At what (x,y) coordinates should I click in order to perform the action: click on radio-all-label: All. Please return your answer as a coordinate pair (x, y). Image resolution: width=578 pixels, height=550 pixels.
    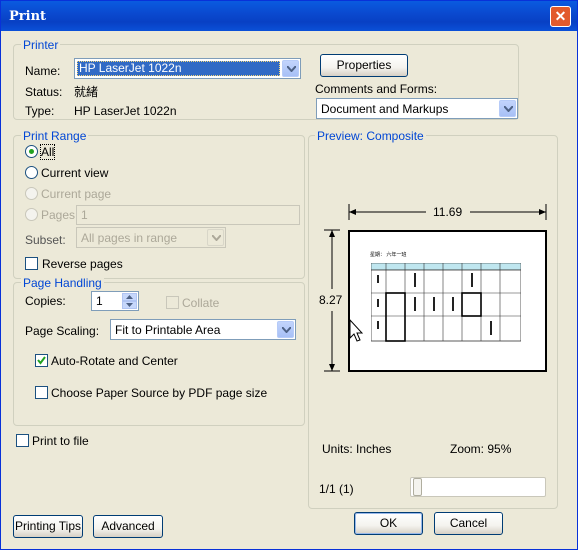
    Looking at the image, I should click on (47, 152).